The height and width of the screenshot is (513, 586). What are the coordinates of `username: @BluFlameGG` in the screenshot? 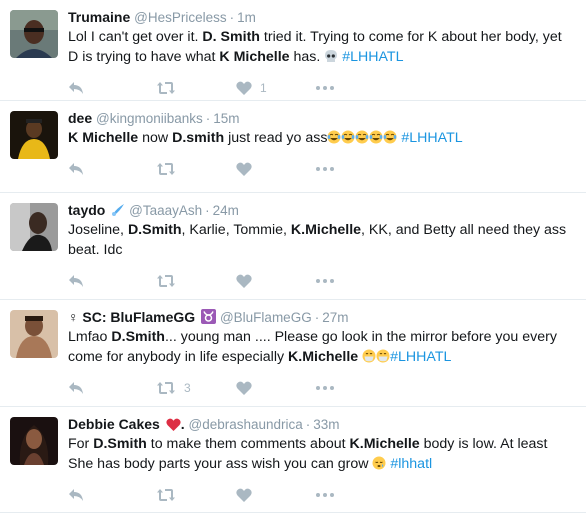 It's located at (266, 317).